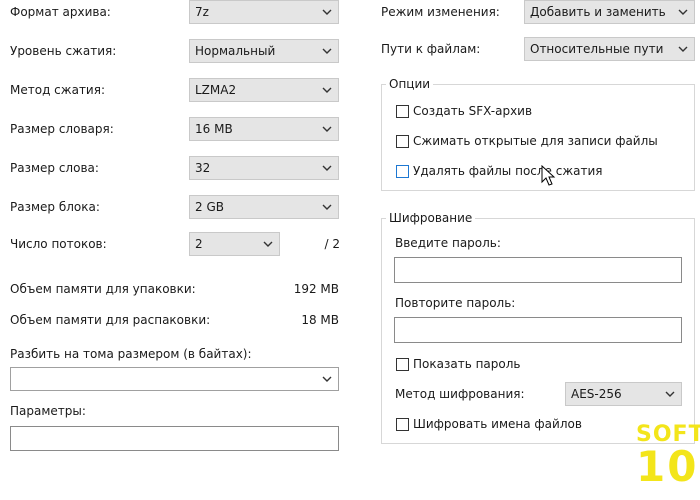 The width and height of the screenshot is (700, 500). Describe the element at coordinates (623, 394) in the screenshot. I see `encryption-method-combo: AES-256` at that location.